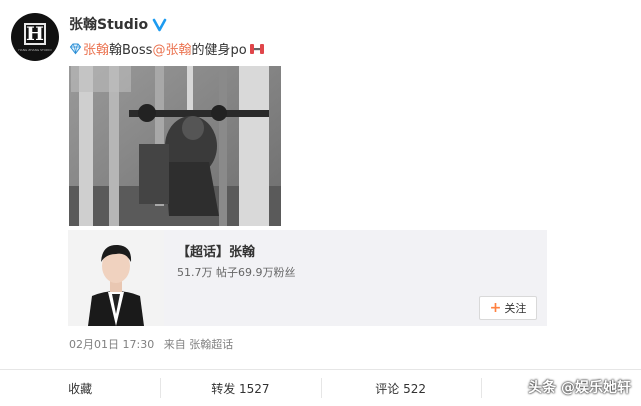 The image size is (641, 406). I want to click on account-header: 张翰Studio, so click(118, 24).